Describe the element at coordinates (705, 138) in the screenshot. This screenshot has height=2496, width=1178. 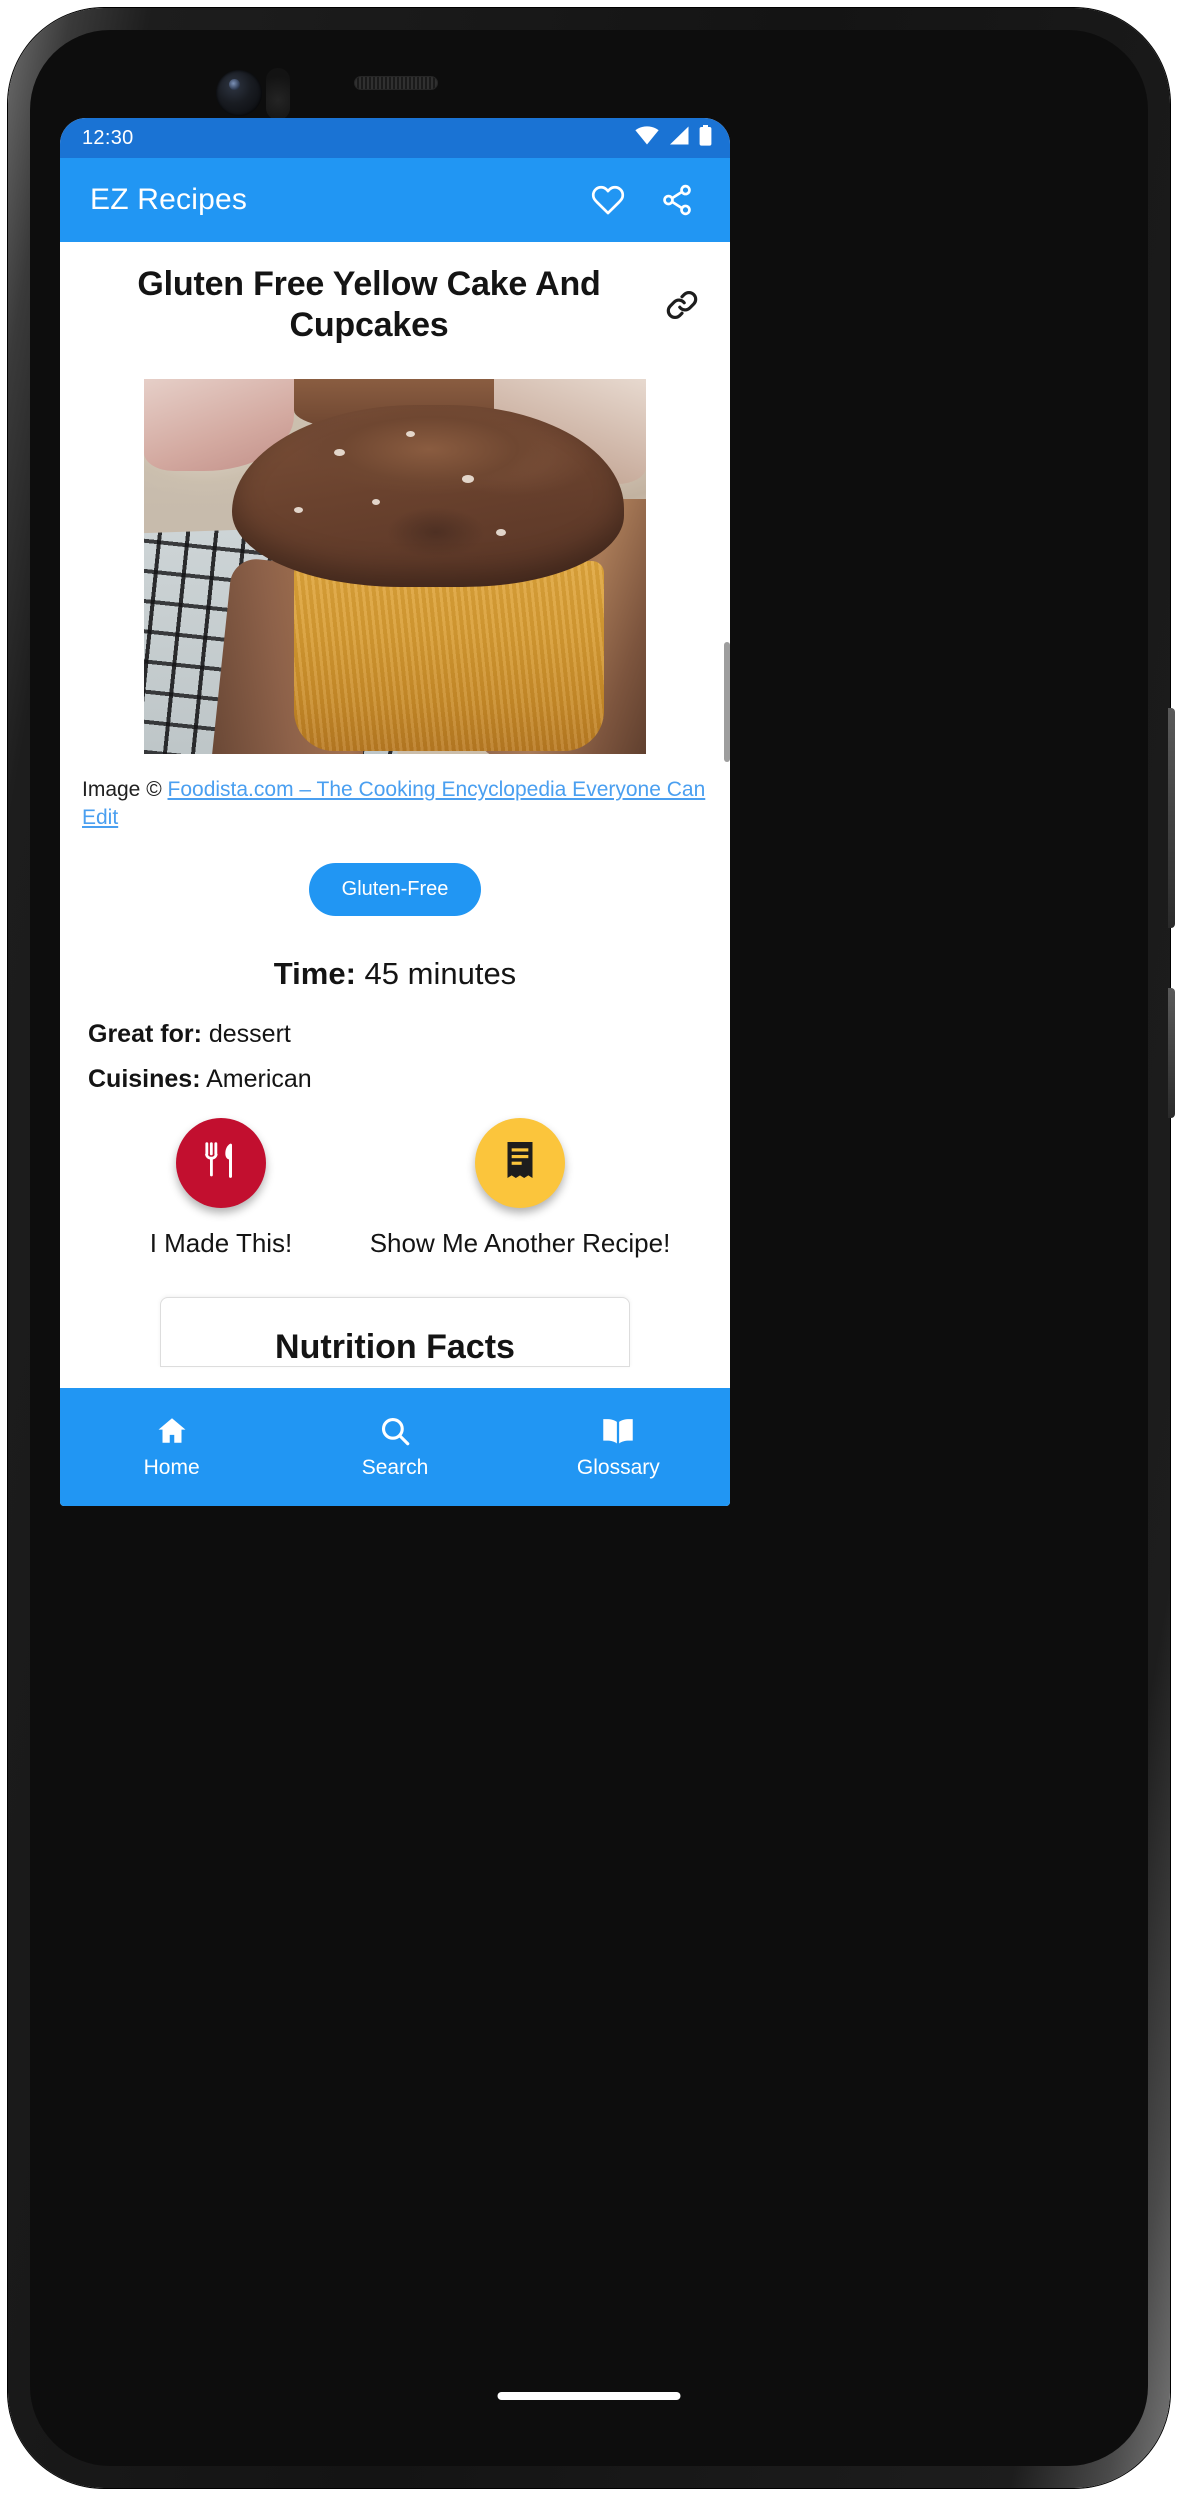
I see `battery-icon` at that location.